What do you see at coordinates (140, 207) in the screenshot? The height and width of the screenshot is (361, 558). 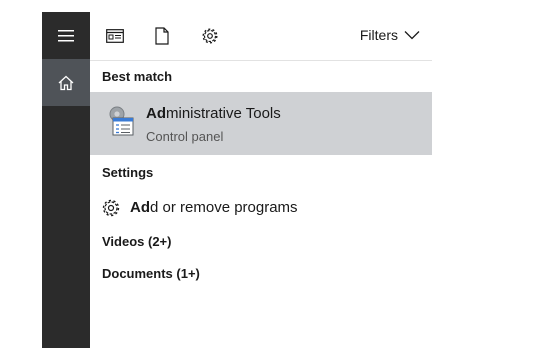 I see `add-remove-programs-label-bold: Ad` at bounding box center [140, 207].